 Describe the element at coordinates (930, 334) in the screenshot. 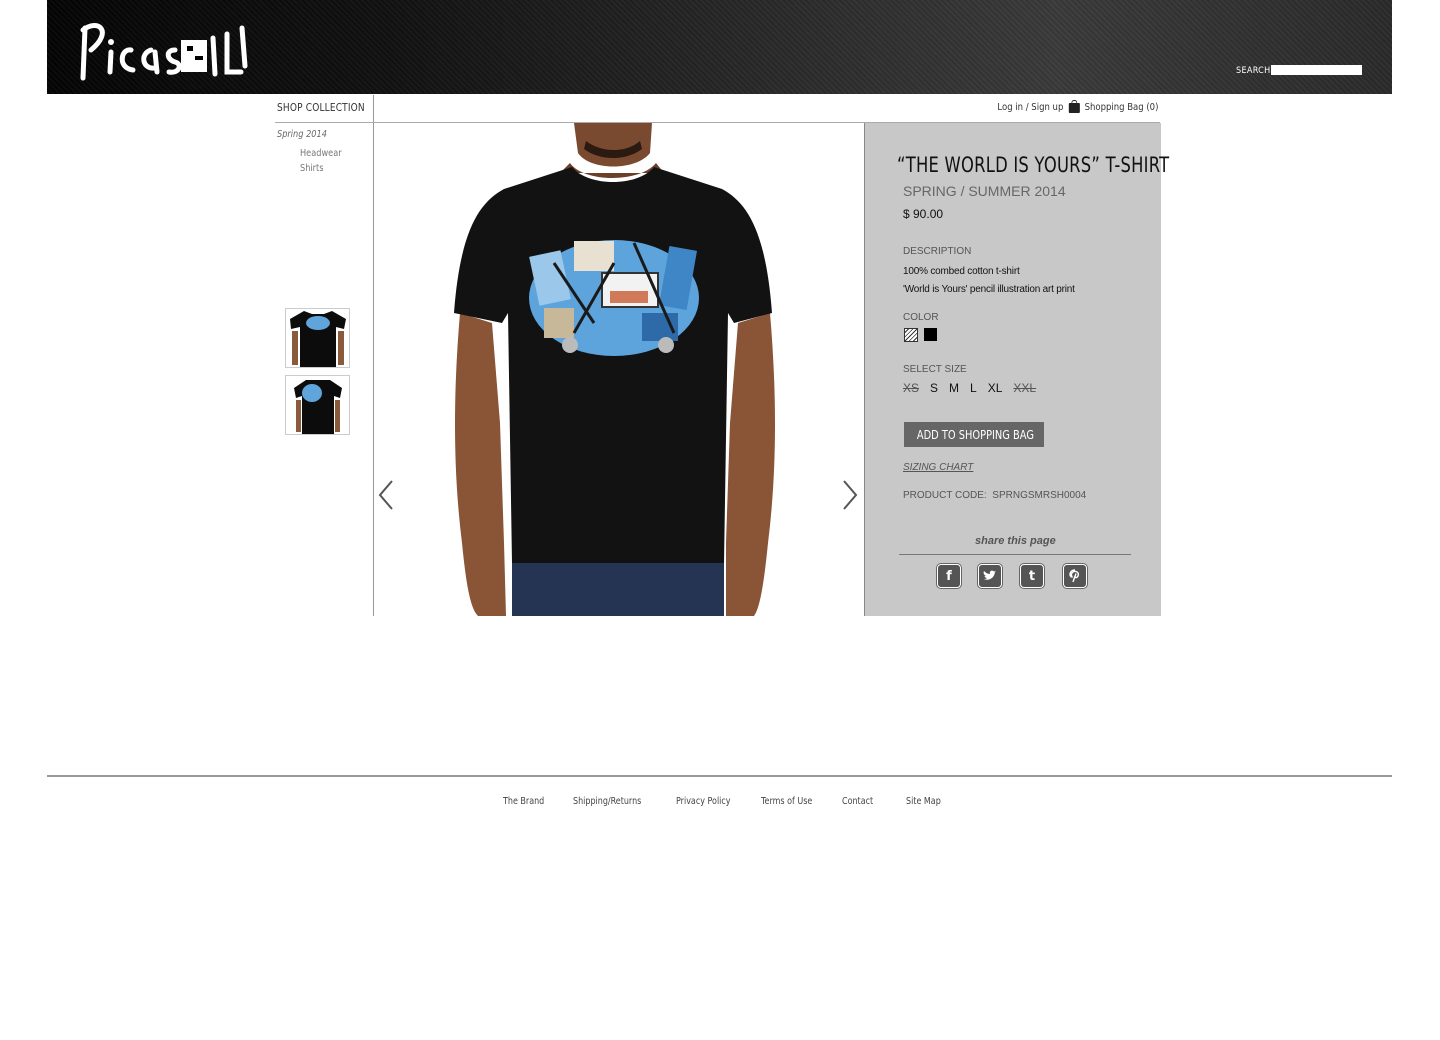

I see `color-swatch-black` at that location.